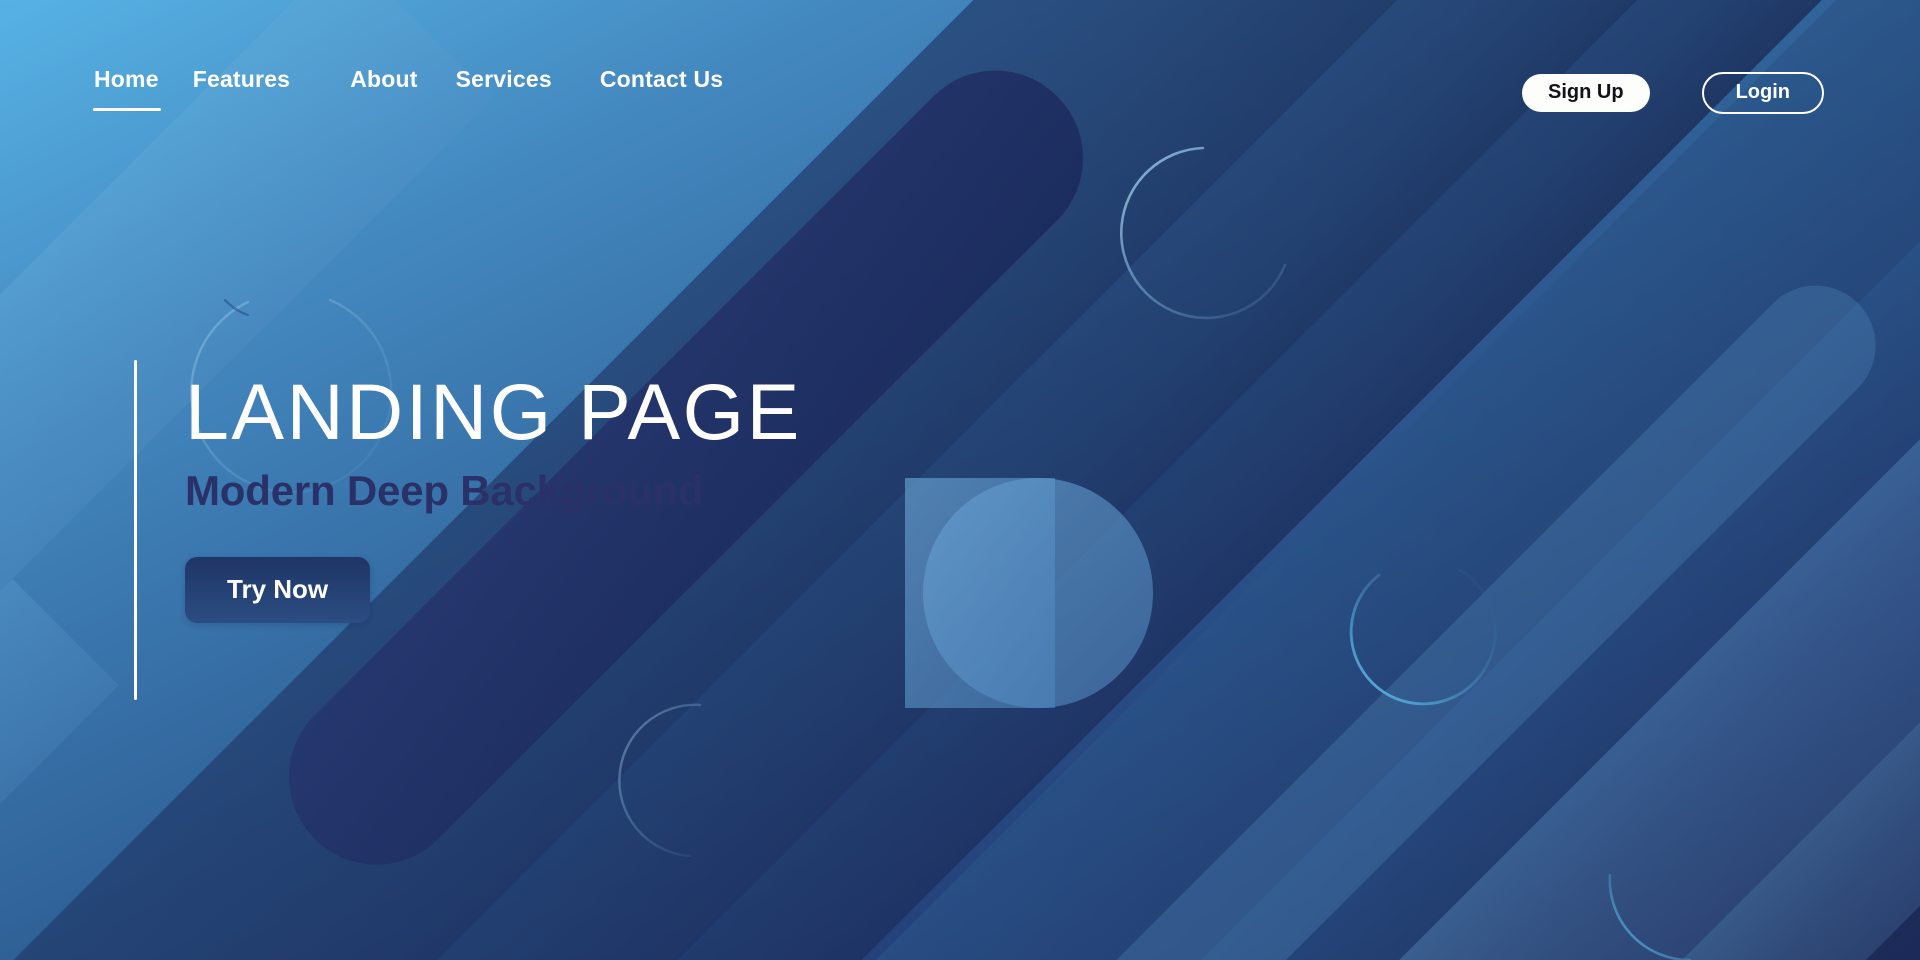 The width and height of the screenshot is (1920, 960). Describe the element at coordinates (444, 490) in the screenshot. I see `hero-subtitle: Modern Deep Background` at that location.